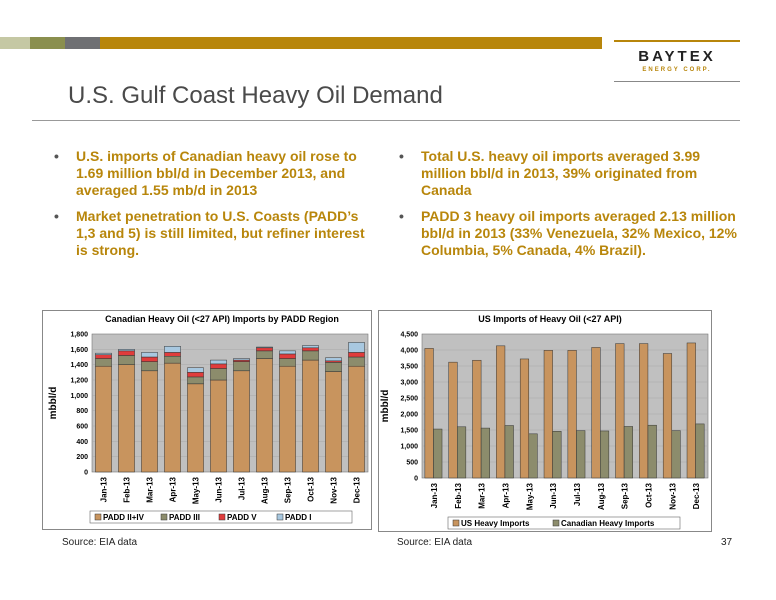 The height and width of the screenshot is (600, 776). Describe the element at coordinates (386, 120) in the screenshot. I see `title-divider` at that location.